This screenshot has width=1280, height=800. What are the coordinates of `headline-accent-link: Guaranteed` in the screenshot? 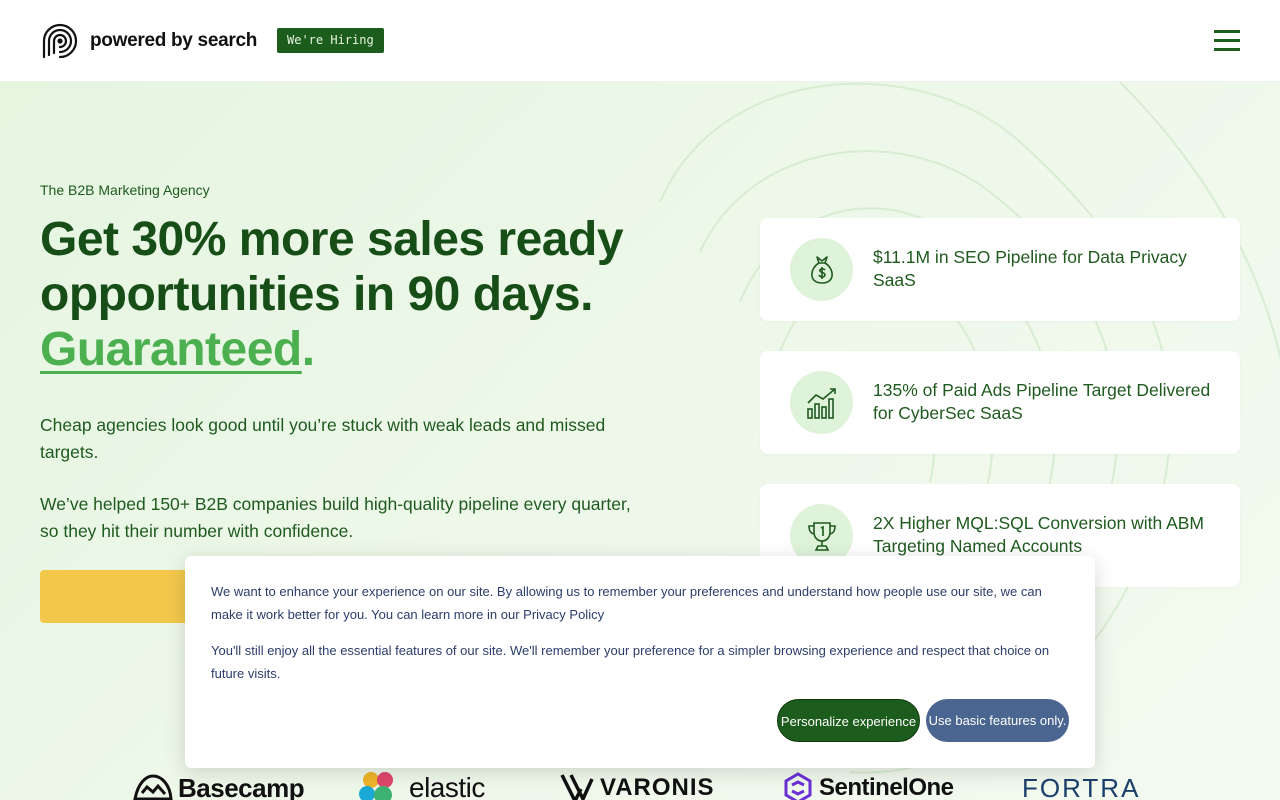 It's located at (171, 349).